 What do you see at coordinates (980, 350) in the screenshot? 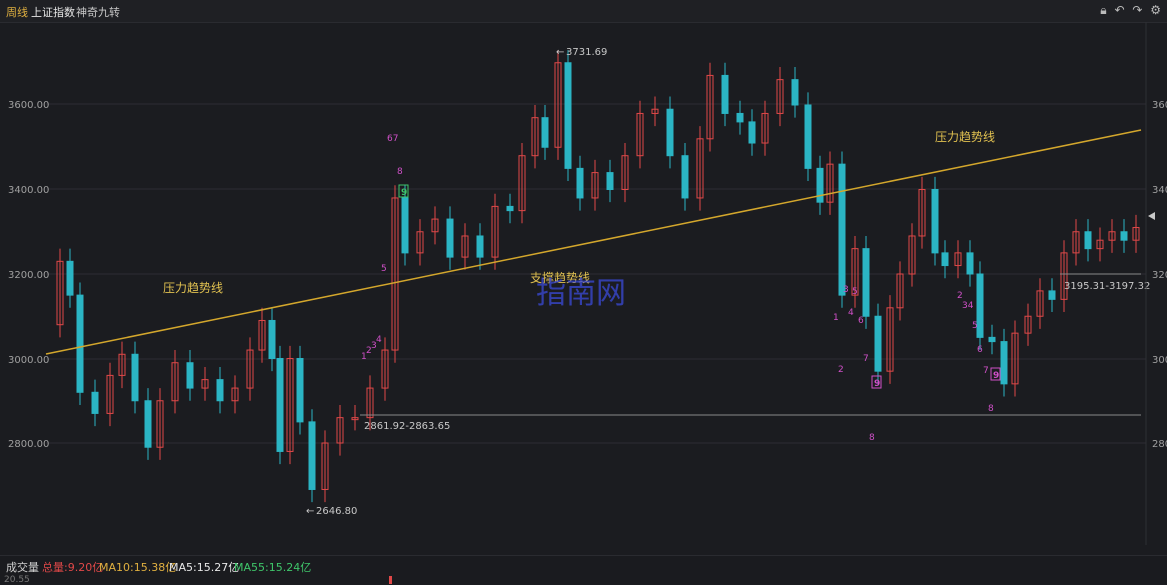
I see `count-6b: 6` at bounding box center [980, 350].